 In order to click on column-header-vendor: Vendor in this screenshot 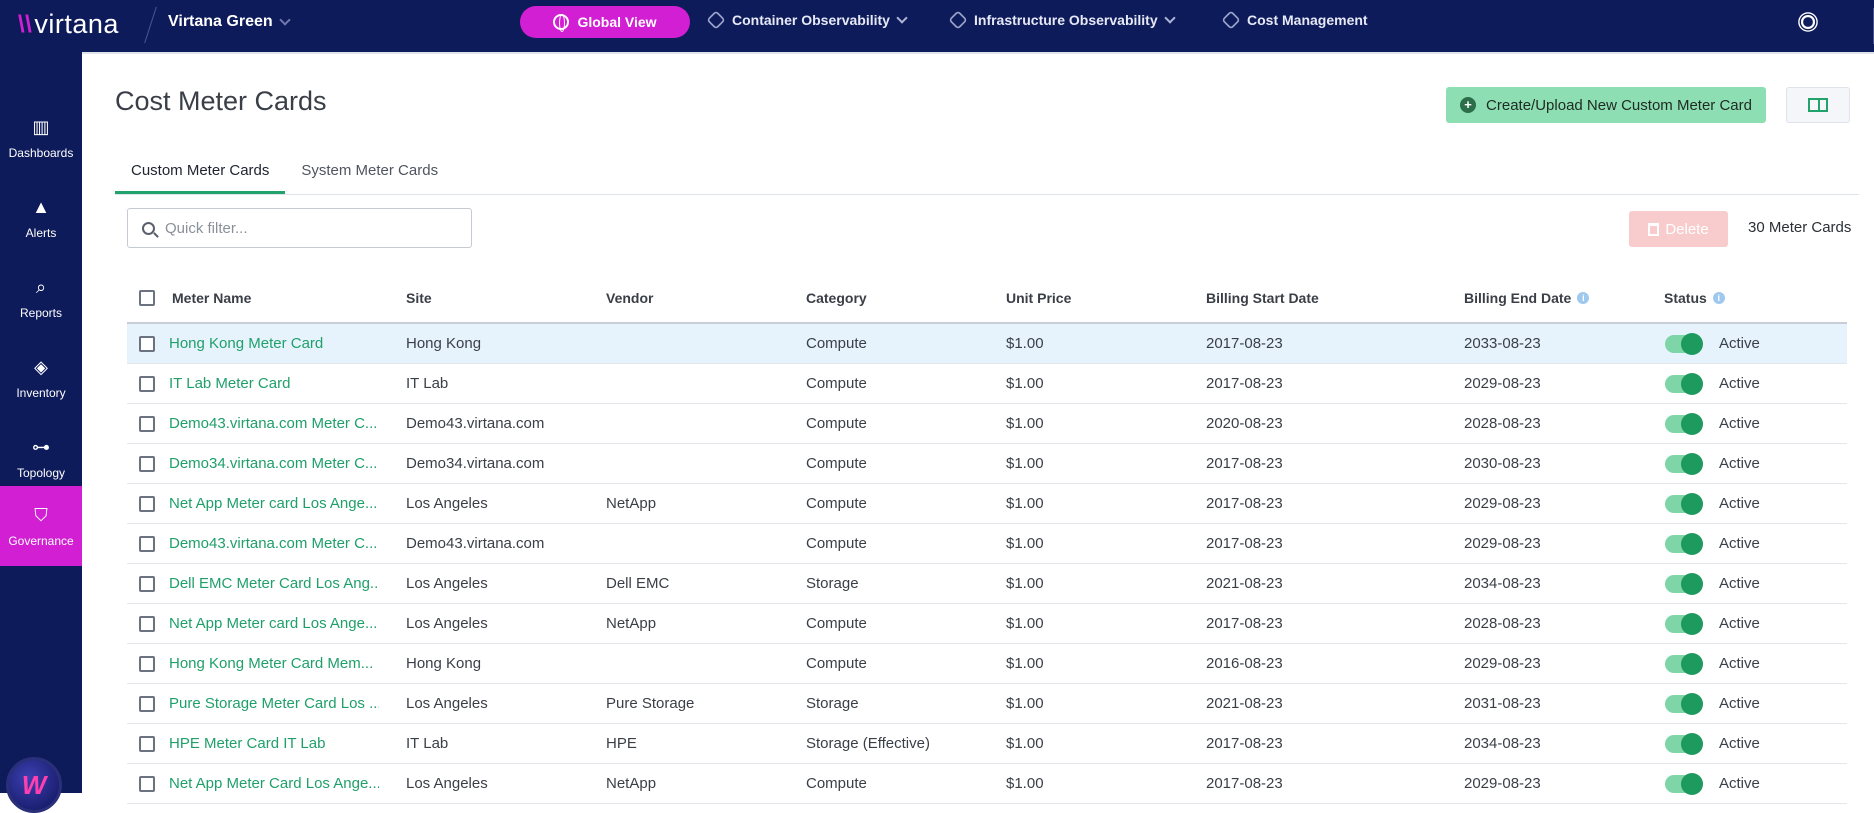, I will do `click(629, 298)`.